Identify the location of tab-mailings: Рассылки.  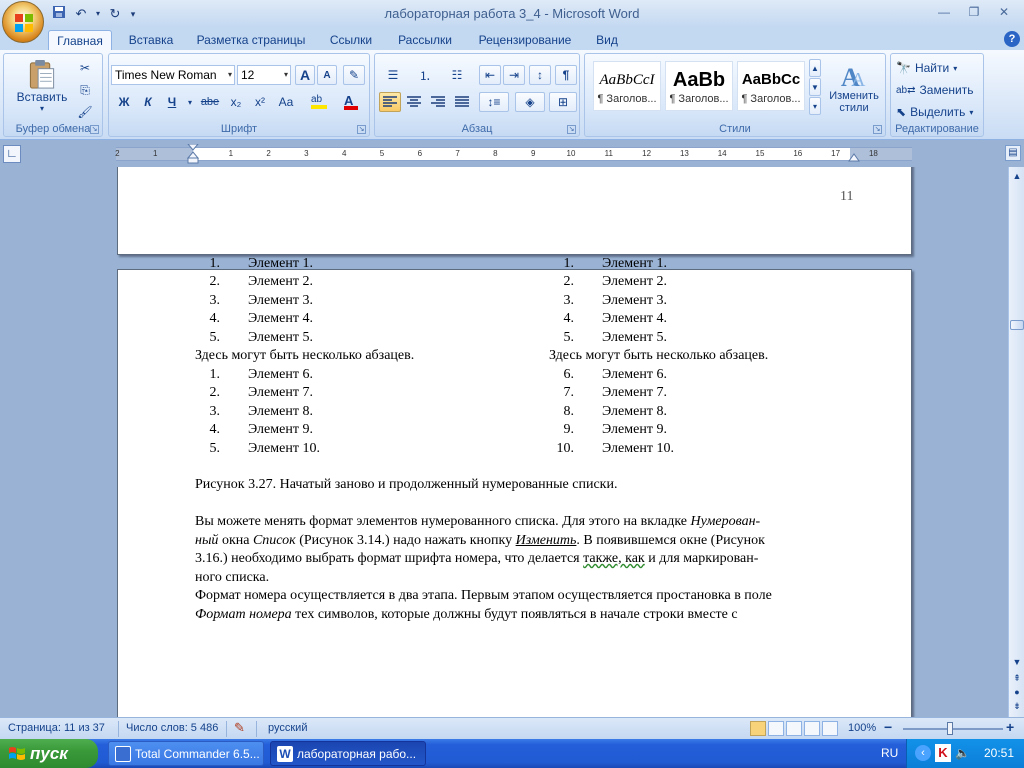
(425, 40).